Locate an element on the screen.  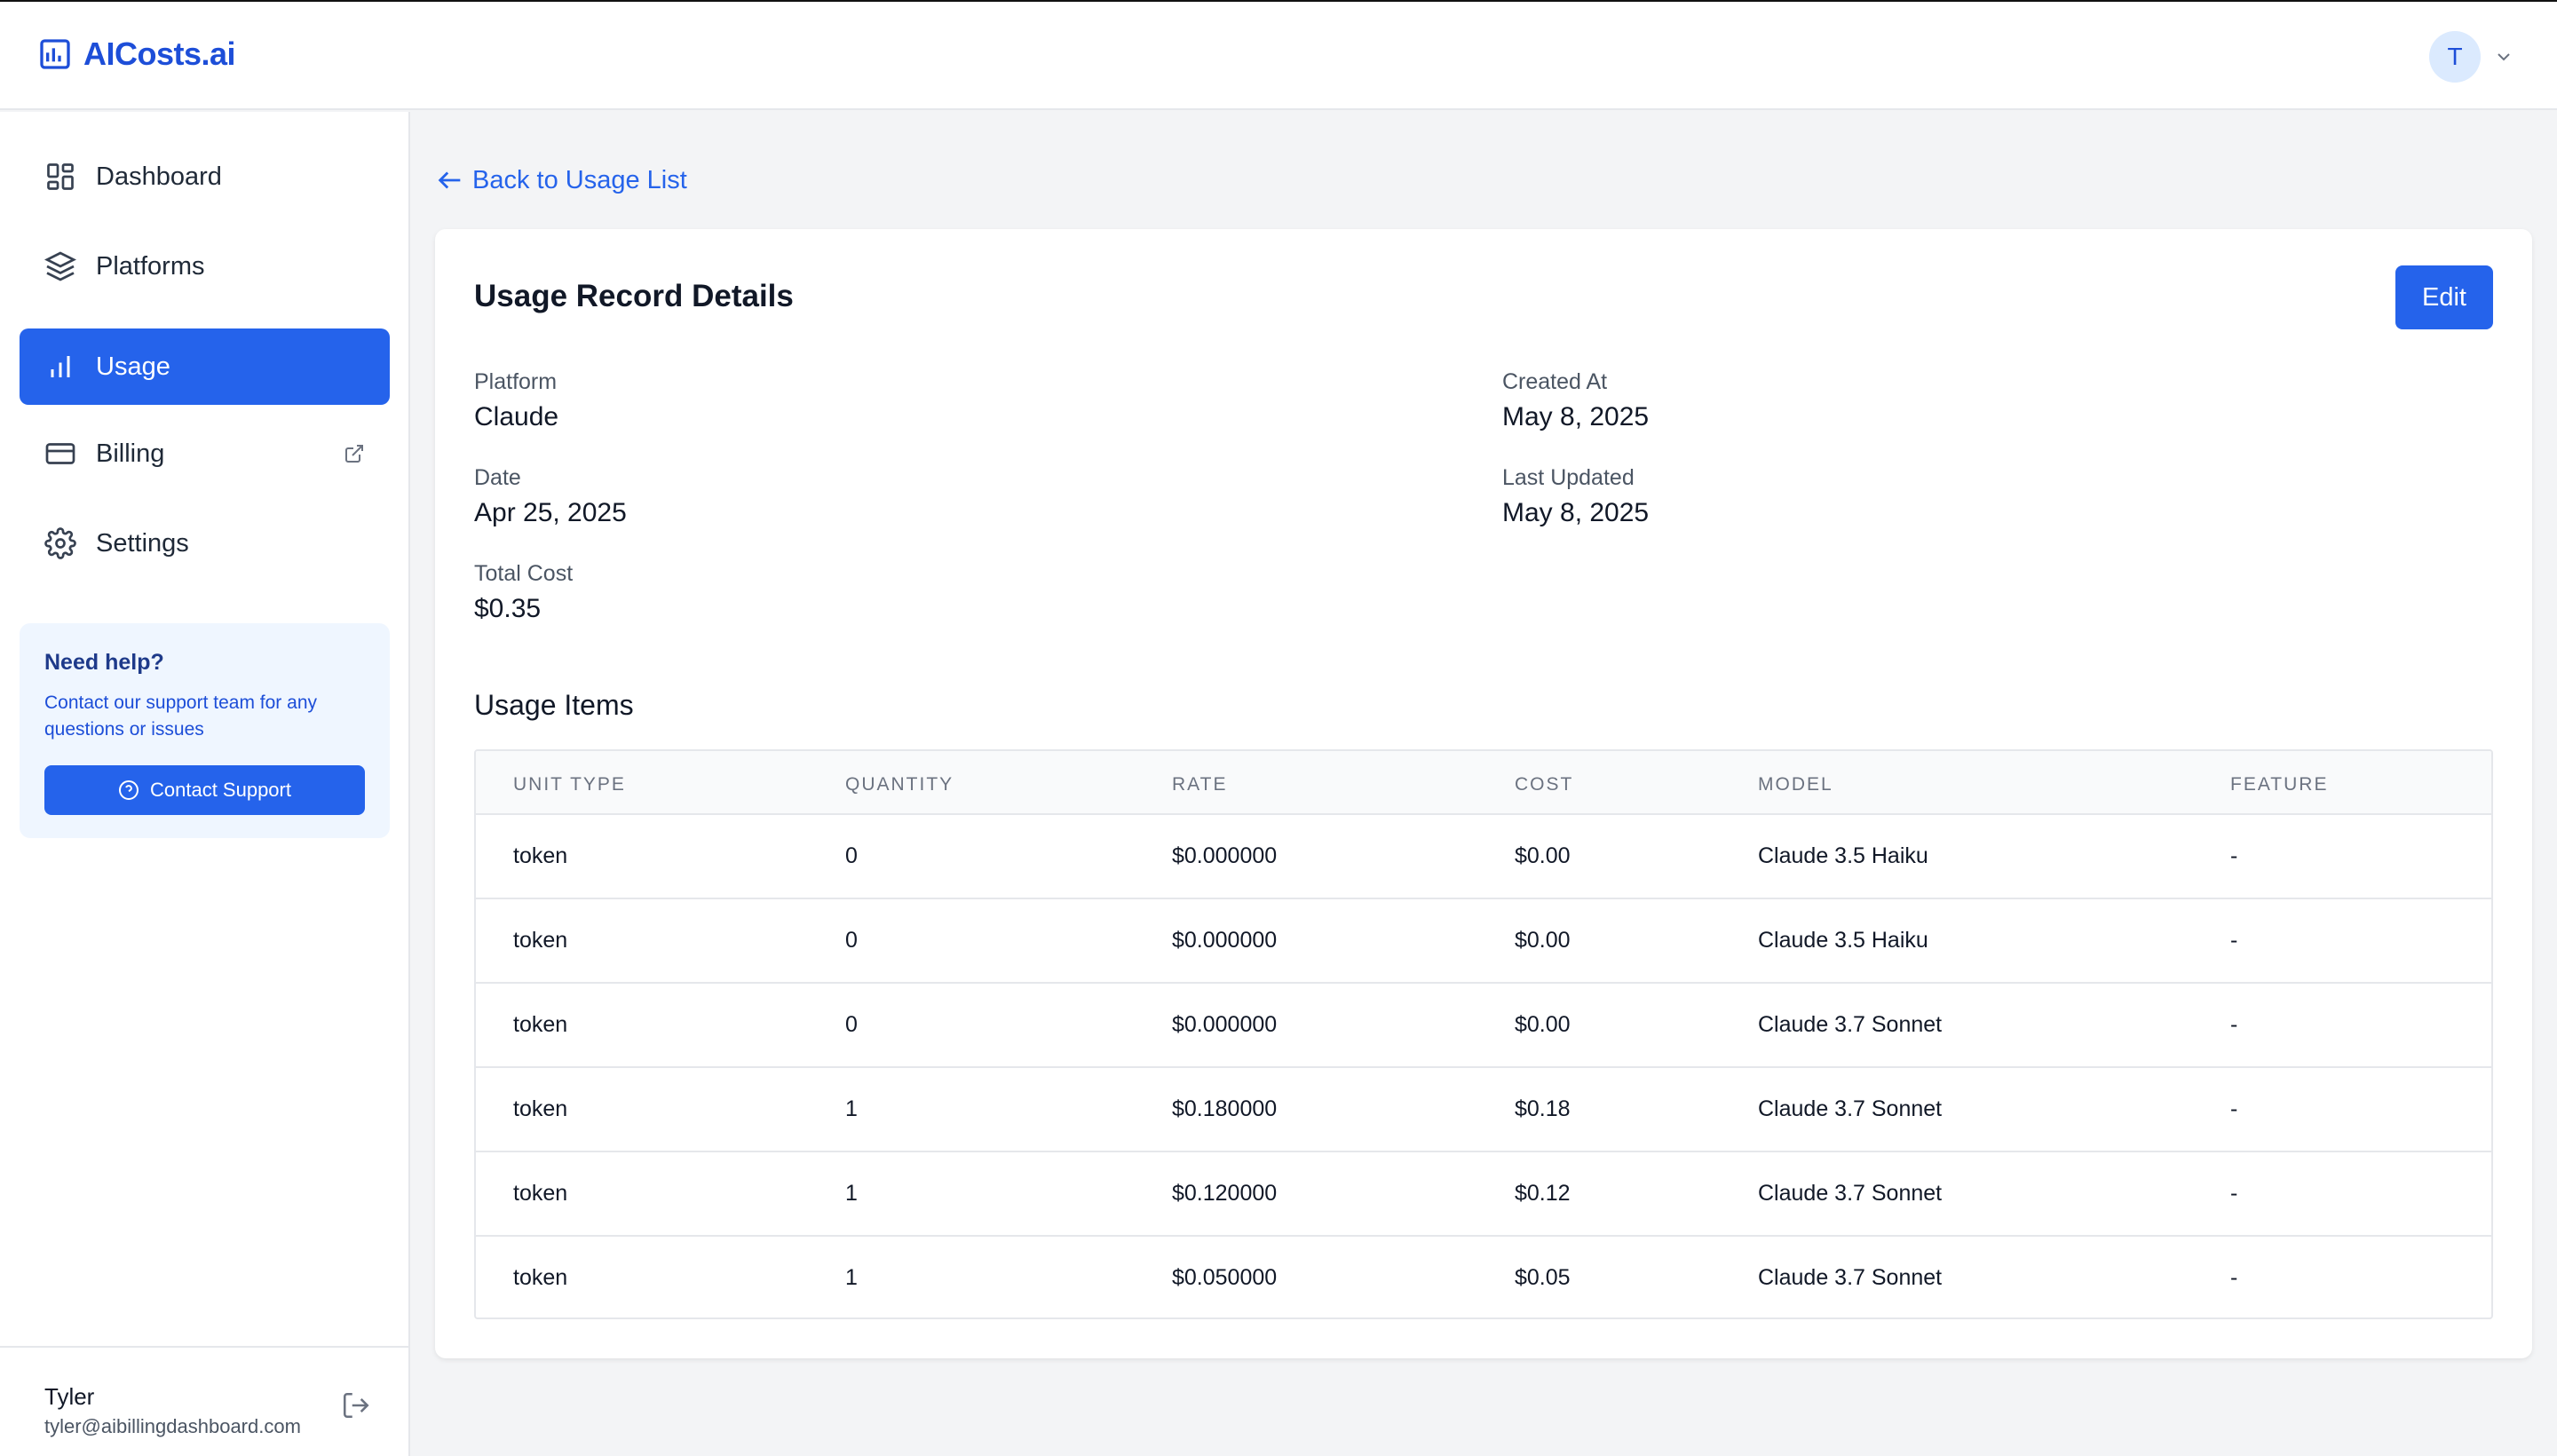
cell-rate: $0.180000 is located at coordinates (1225, 1108).